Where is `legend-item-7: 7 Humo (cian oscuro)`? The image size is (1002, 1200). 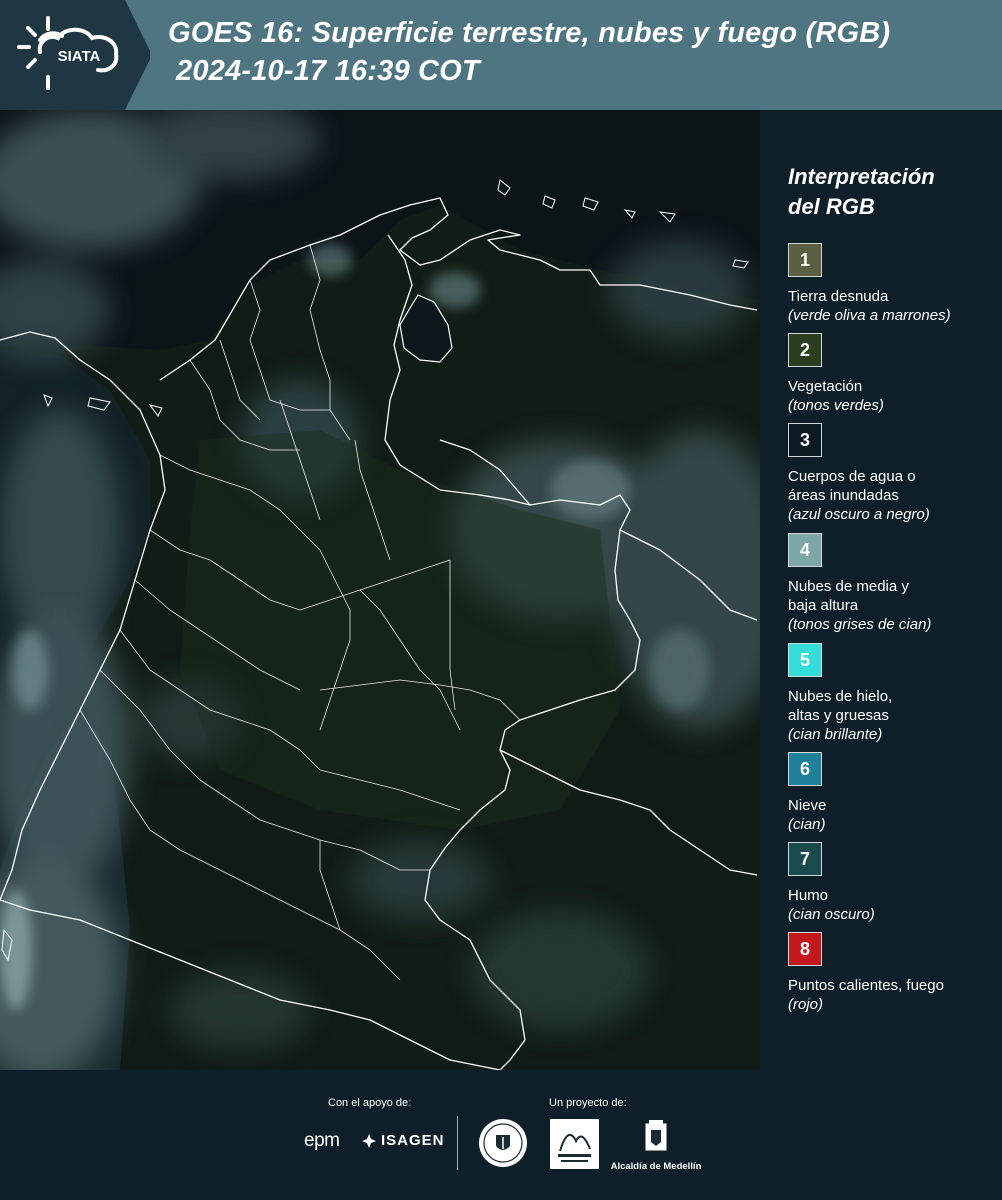
legend-item-7: 7 Humo (cian oscuro) is located at coordinates (893, 883).